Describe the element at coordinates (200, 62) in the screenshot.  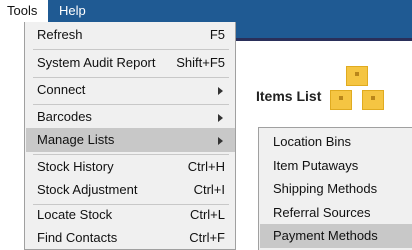
I see `menu-item-shortcut: Shift+F5` at that location.